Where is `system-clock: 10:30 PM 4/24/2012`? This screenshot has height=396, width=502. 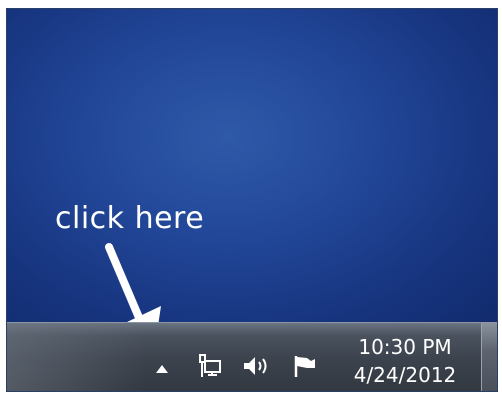 system-clock: 10:30 PM 4/24/2012 is located at coordinates (405, 361).